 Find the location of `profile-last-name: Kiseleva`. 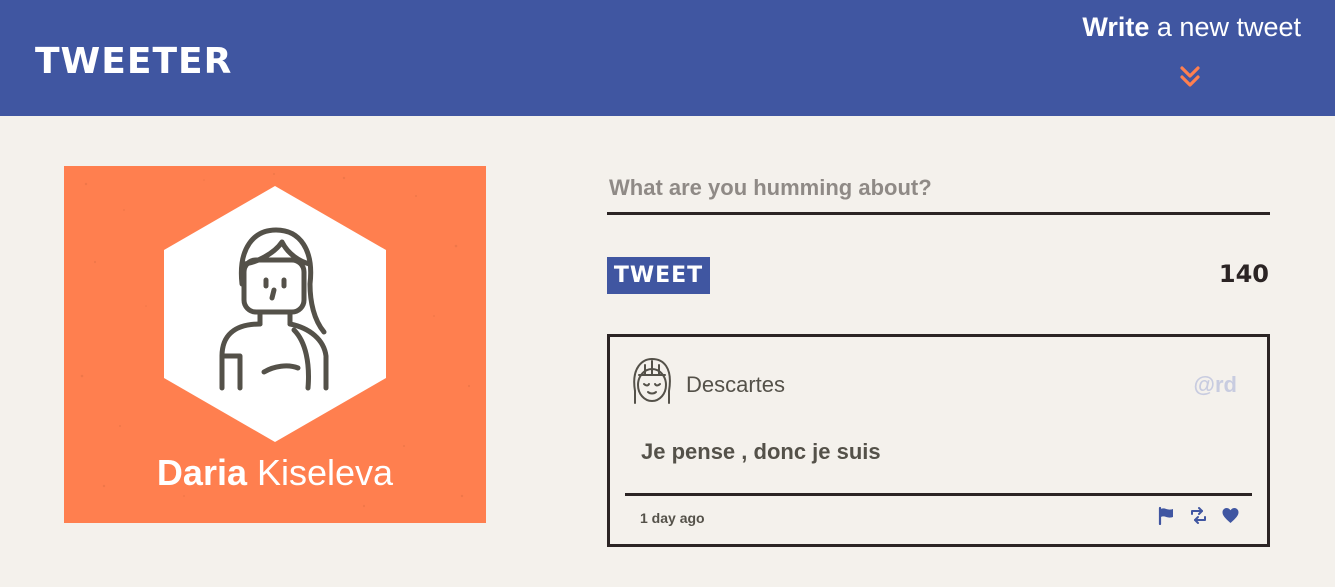

profile-last-name: Kiseleva is located at coordinates (320, 472).